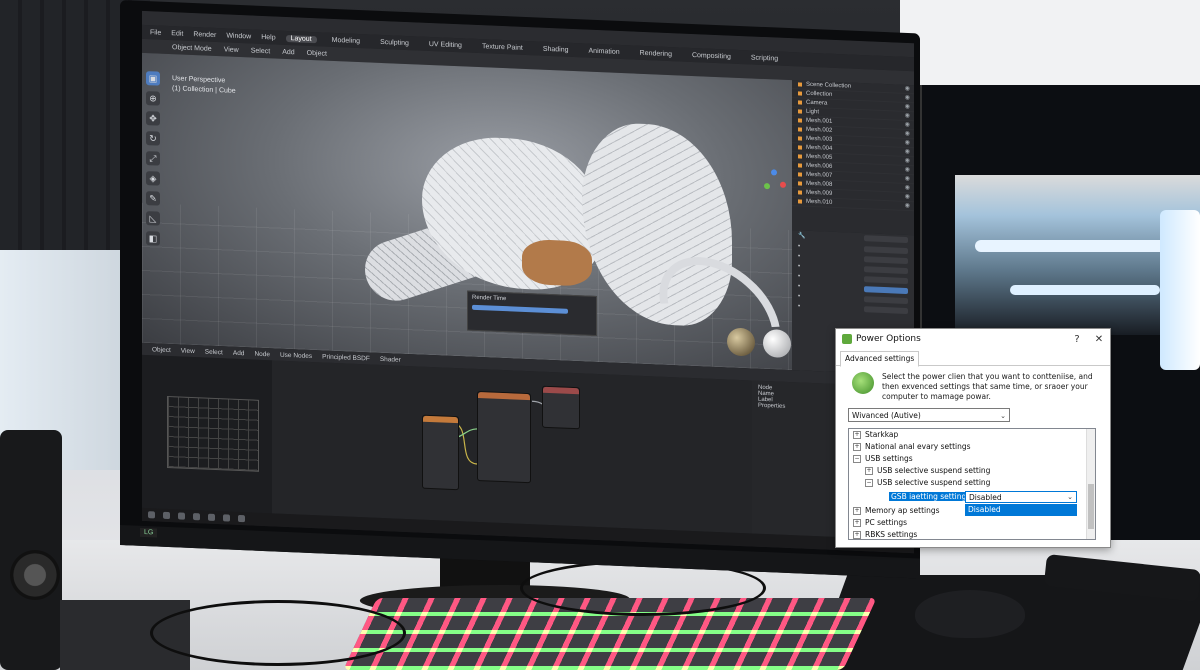  What do you see at coordinates (153, 158) in the screenshot?
I see `scale-tool-icon: ⤢` at bounding box center [153, 158].